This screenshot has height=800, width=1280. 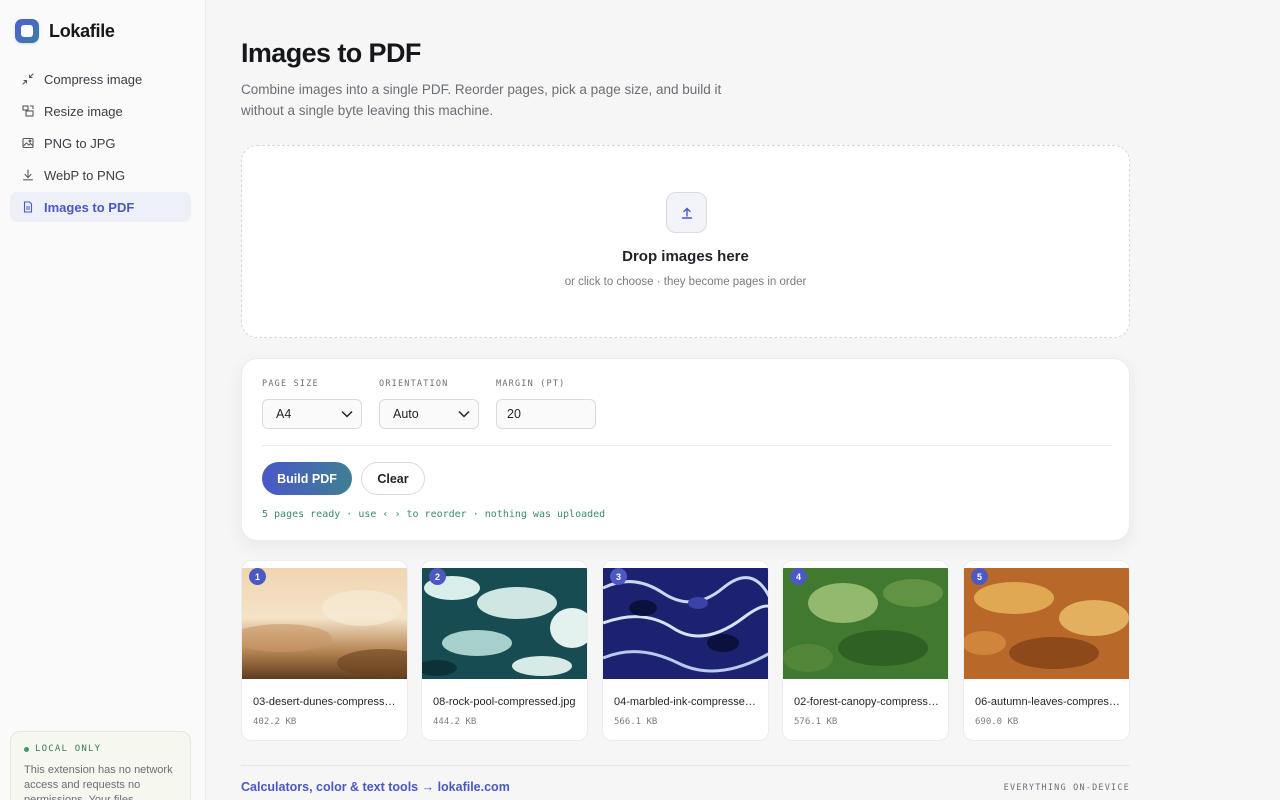 I want to click on page-filesize: 690.0 KB, so click(x=997, y=722).